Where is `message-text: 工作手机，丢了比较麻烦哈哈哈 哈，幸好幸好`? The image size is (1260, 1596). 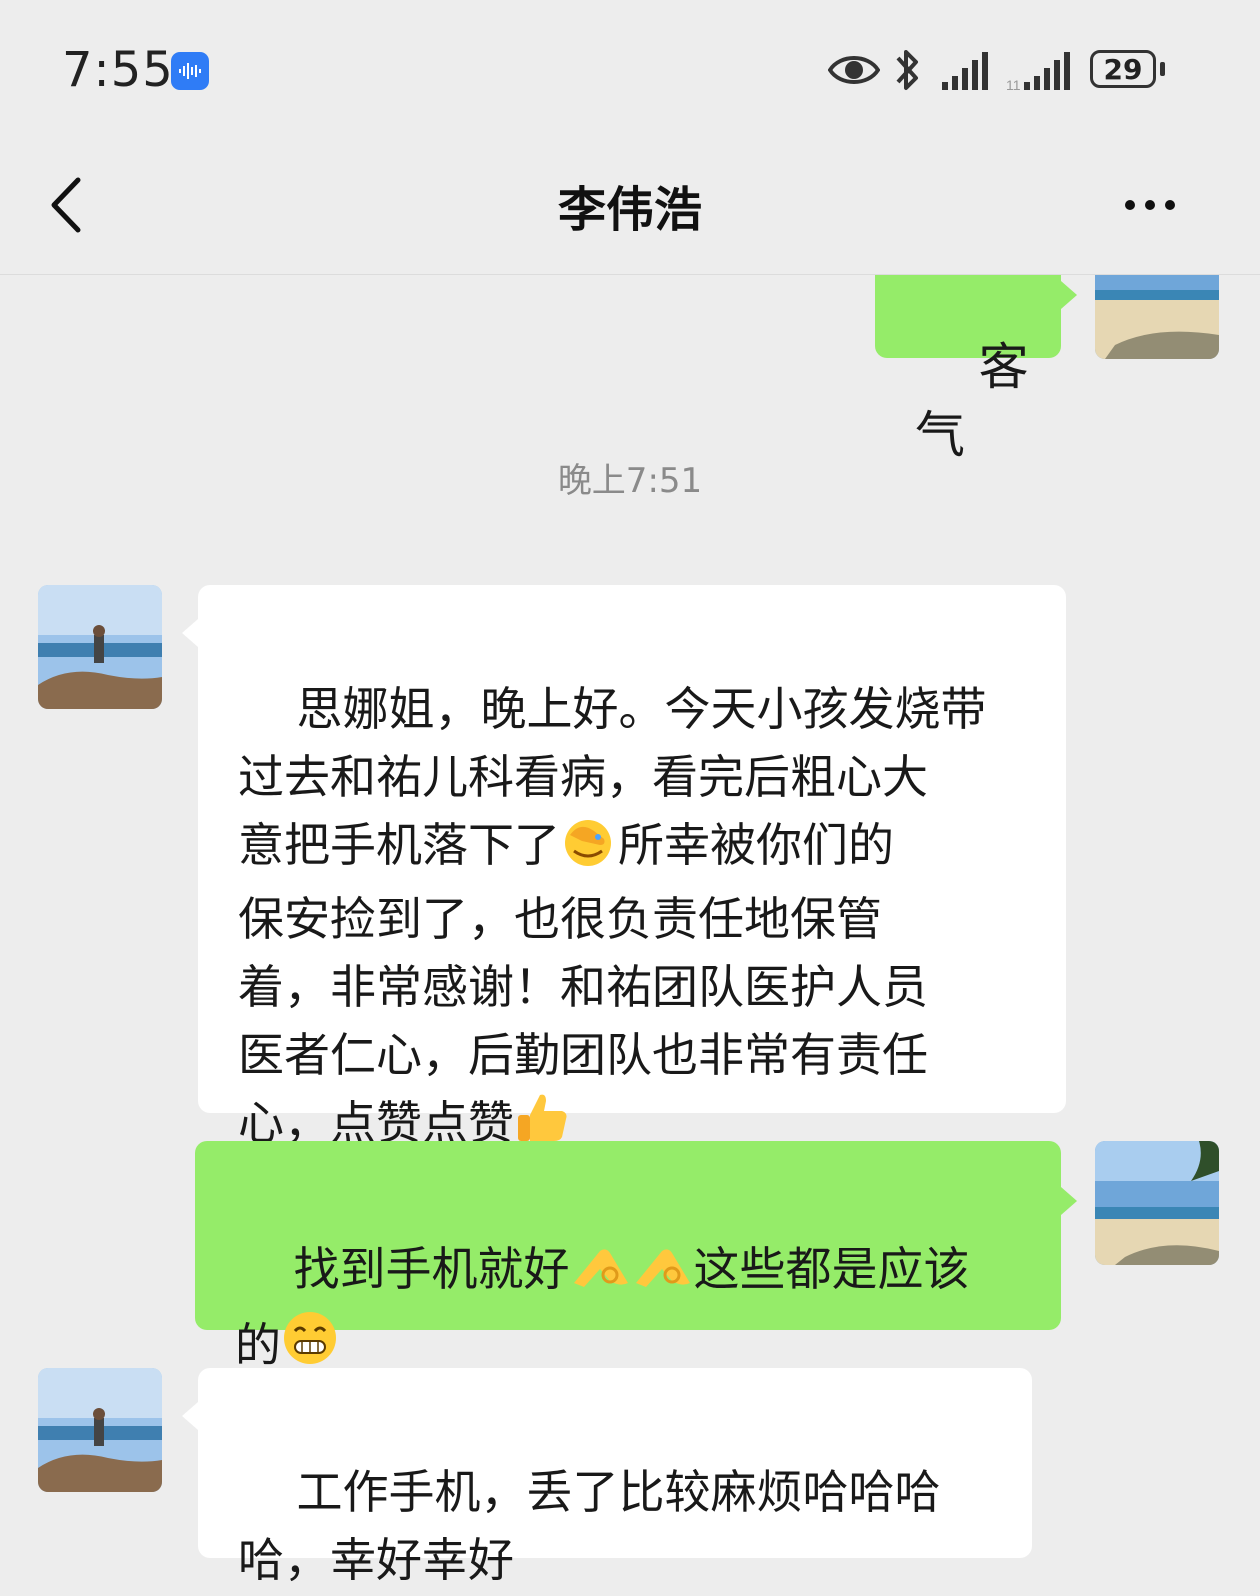
message-text: 工作手机，丢了比较麻烦哈哈哈 哈，幸好幸好 is located at coordinates (589, 1526).